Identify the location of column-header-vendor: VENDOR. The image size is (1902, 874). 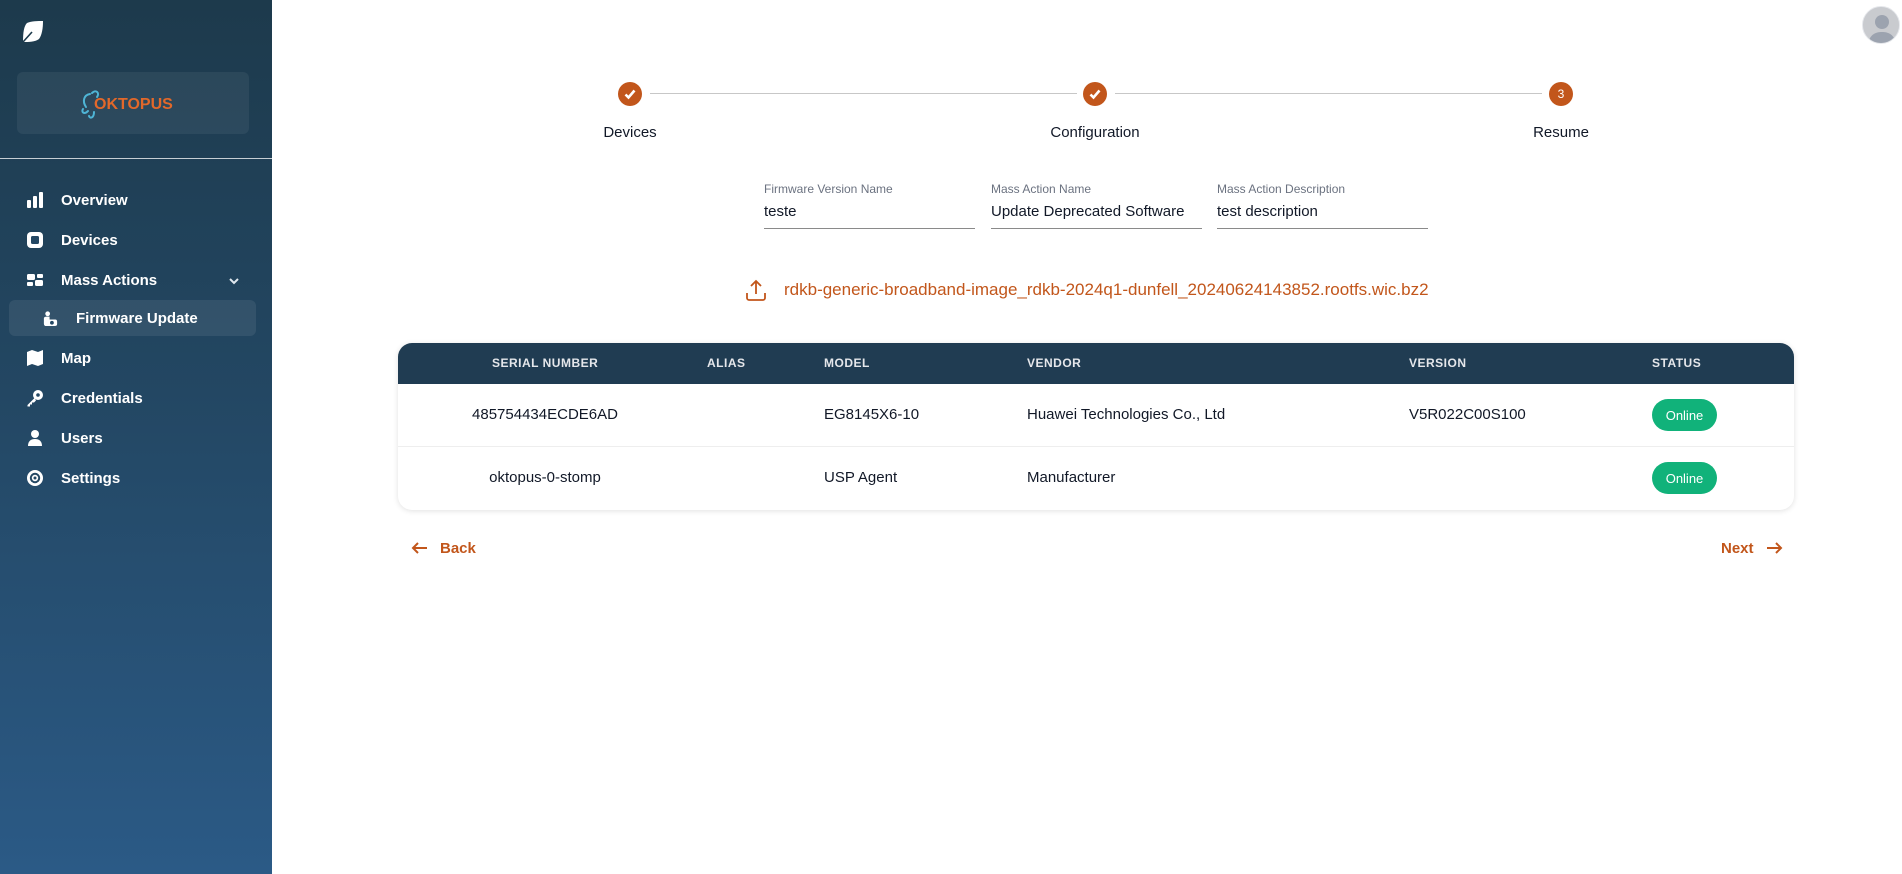
(1054, 363).